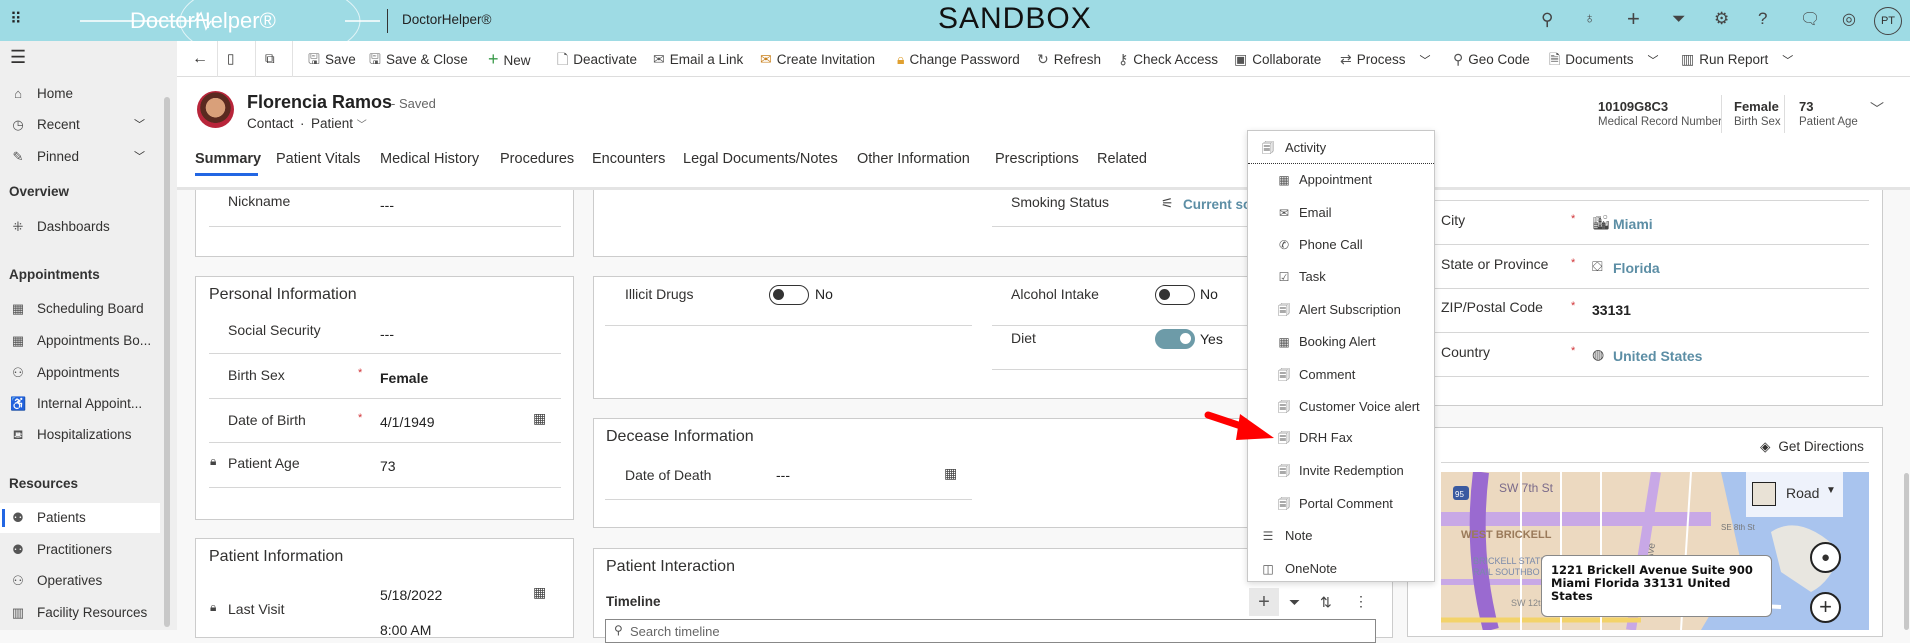  Describe the element at coordinates (80, 613) in the screenshot. I see `sidebar-item-facility-resources: ▥ Facility Resources` at that location.